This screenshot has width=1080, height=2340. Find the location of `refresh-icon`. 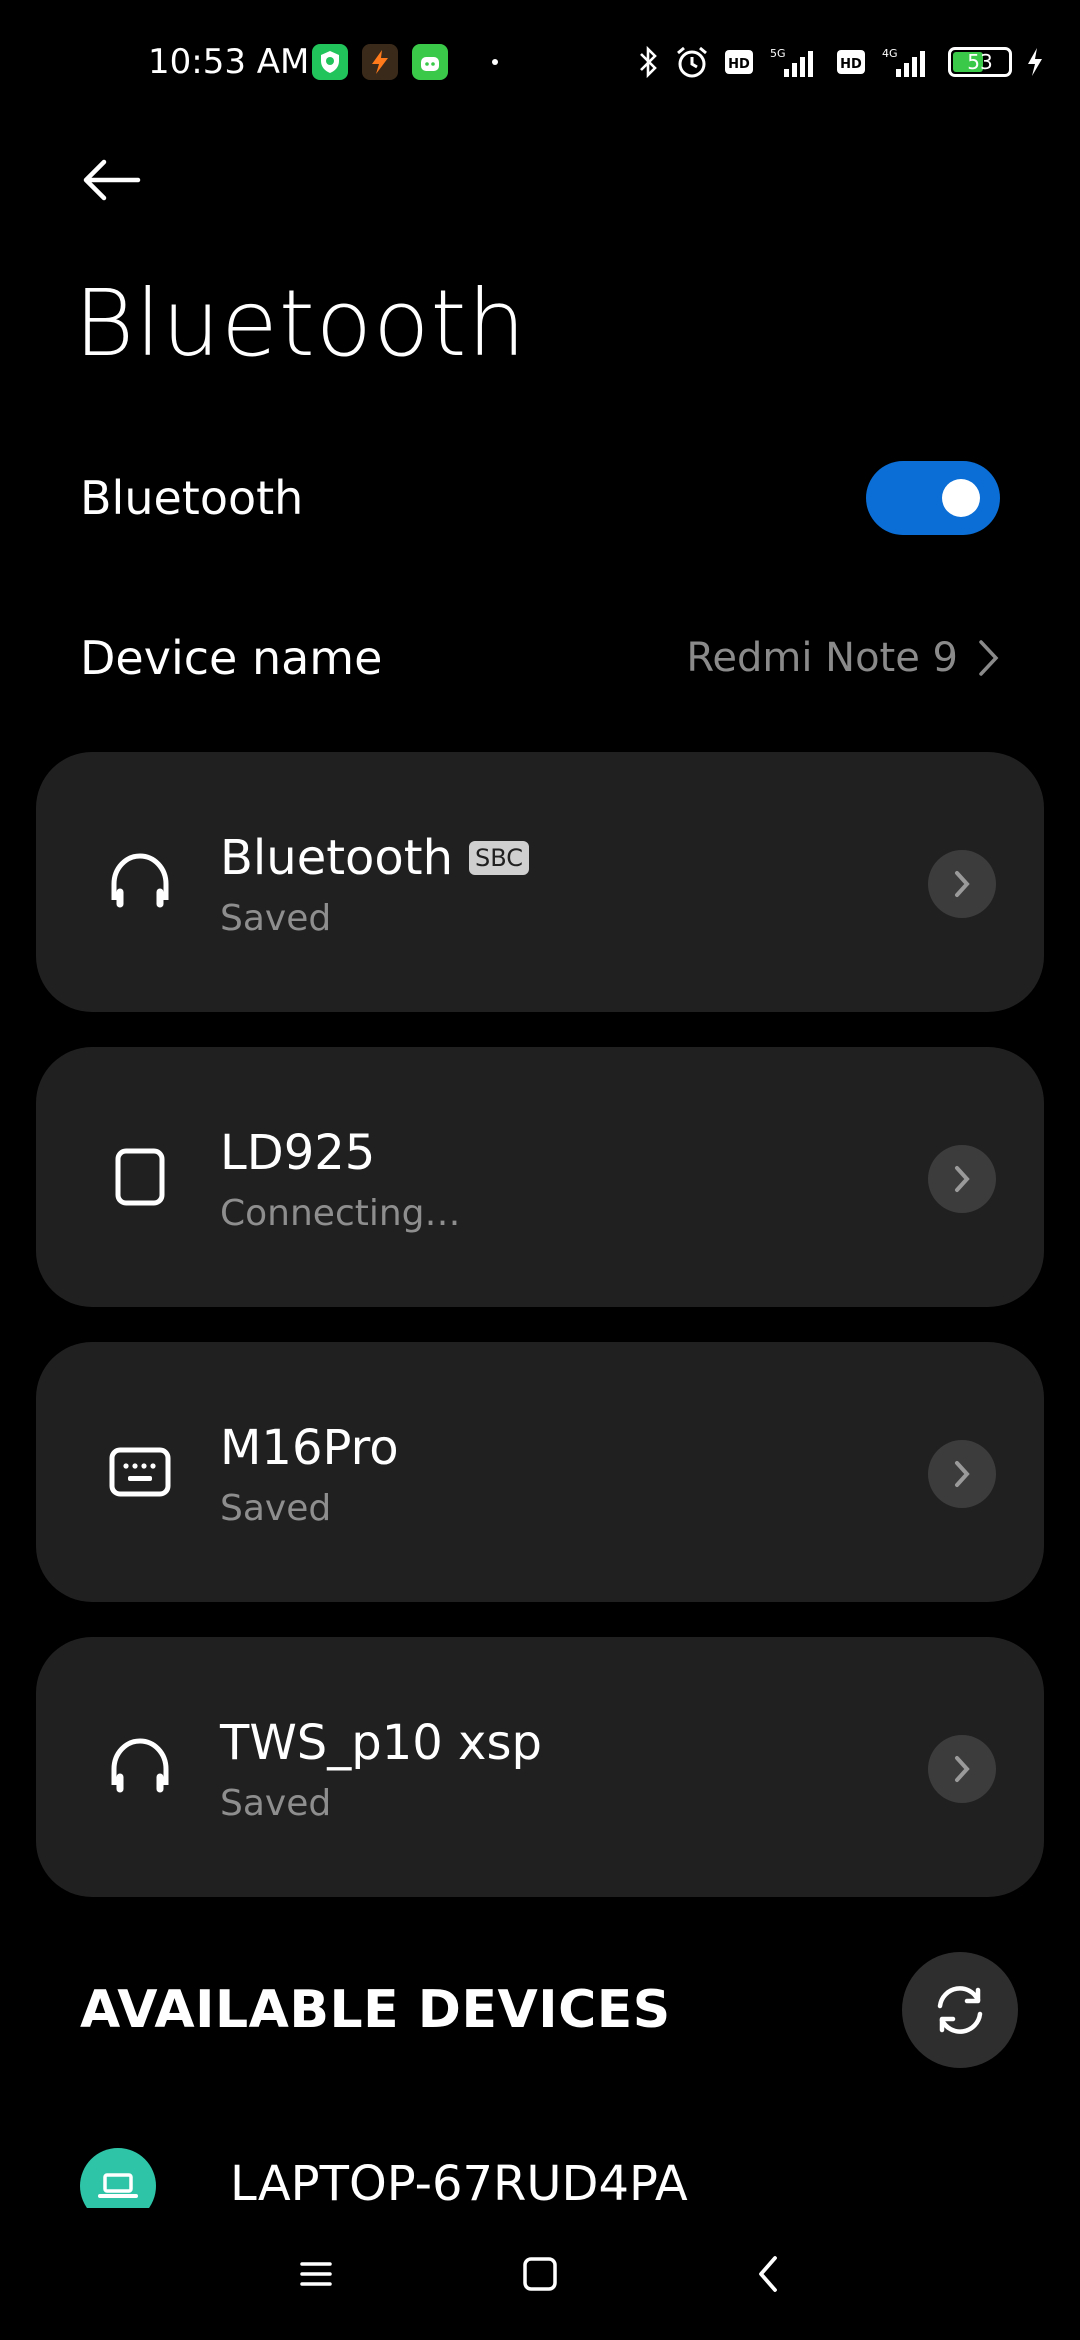

refresh-icon is located at coordinates (960, 2010).